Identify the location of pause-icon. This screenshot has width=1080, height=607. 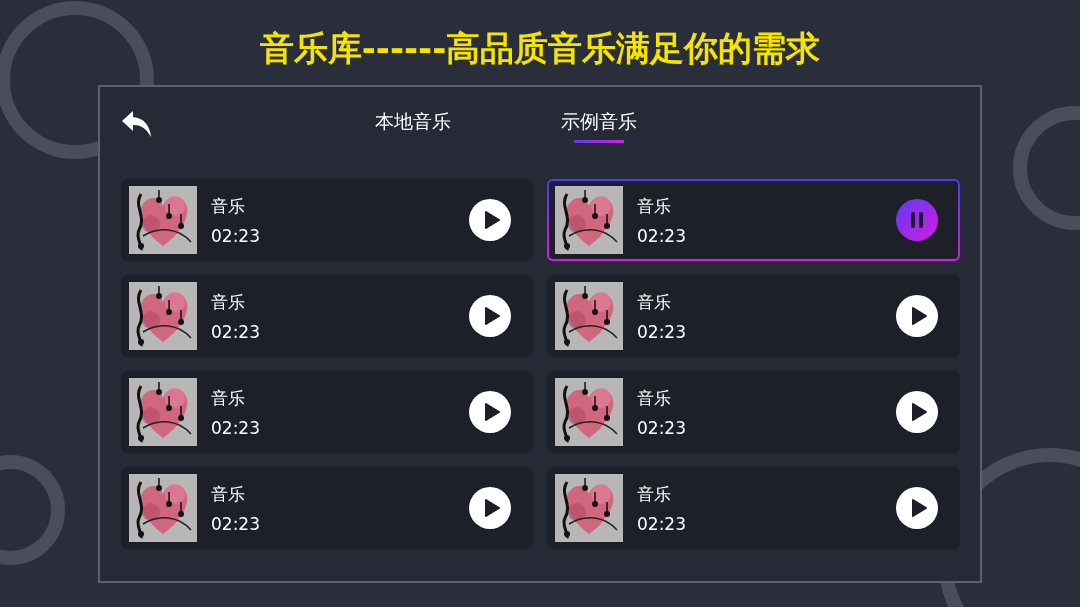
(917, 220).